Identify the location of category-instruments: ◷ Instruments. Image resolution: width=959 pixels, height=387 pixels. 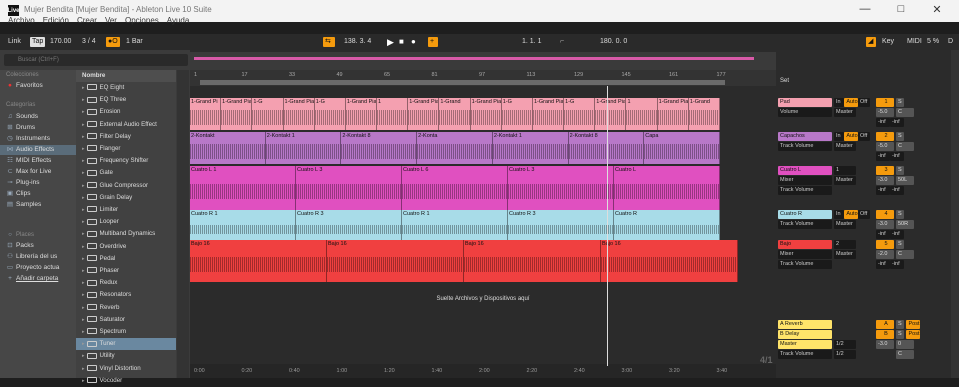
(38, 139).